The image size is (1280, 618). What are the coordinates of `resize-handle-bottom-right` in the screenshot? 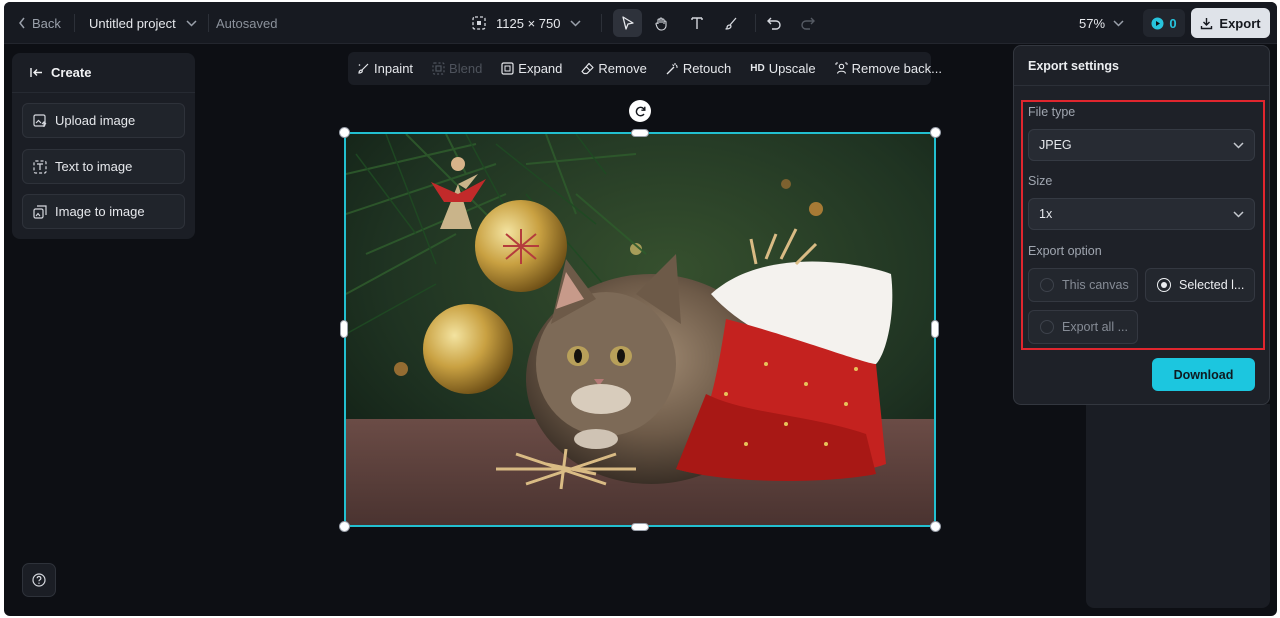 It's located at (935, 526).